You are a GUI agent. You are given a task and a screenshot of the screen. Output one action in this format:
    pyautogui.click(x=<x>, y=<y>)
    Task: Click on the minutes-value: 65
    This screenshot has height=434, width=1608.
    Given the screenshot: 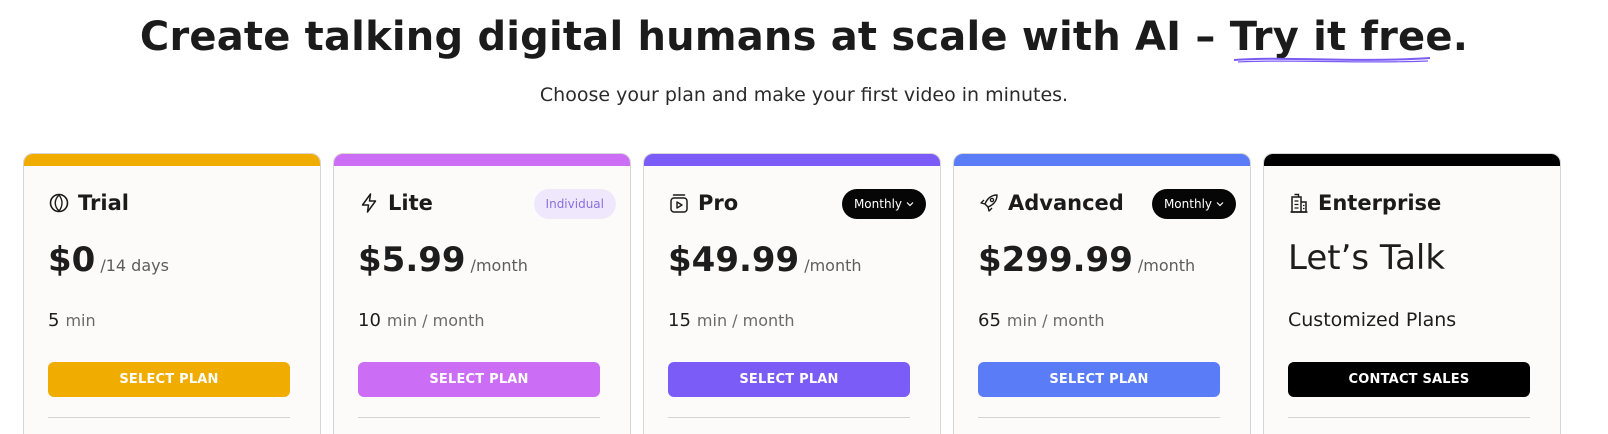 What is the action you would take?
    pyautogui.click(x=989, y=320)
    